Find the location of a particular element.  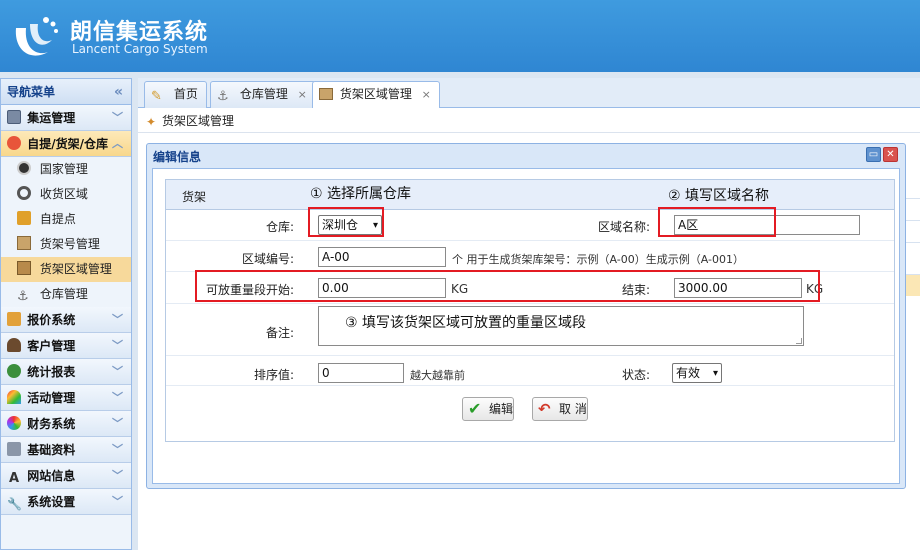

font-icon: A is located at coordinates (14, 478).